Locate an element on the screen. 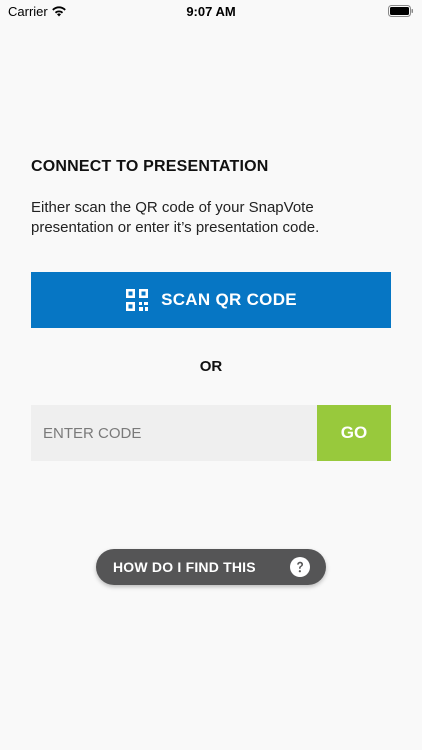  qr-code-icon is located at coordinates (137, 300).